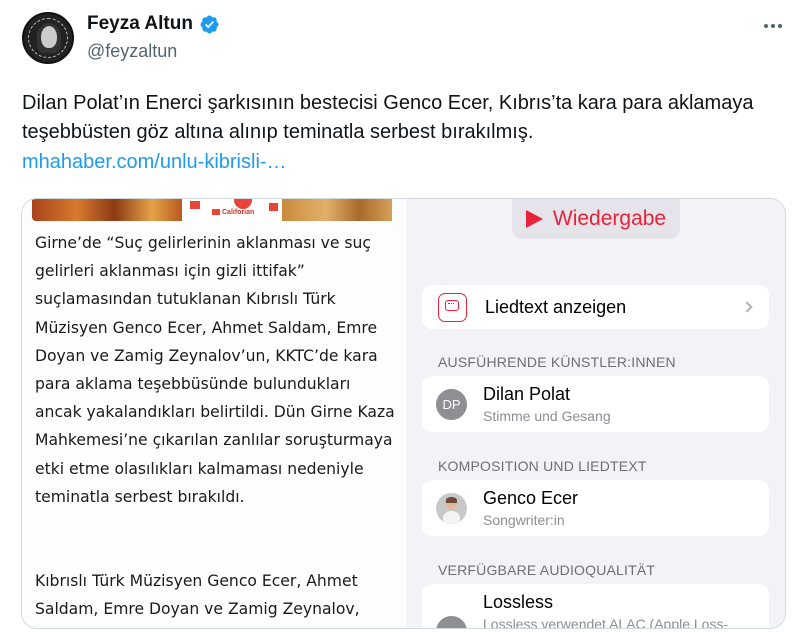  I want to click on lyrics-icon, so click(452, 307).